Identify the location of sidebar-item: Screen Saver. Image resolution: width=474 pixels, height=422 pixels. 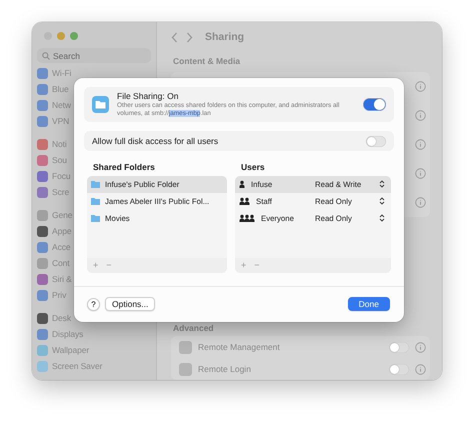
(77, 366).